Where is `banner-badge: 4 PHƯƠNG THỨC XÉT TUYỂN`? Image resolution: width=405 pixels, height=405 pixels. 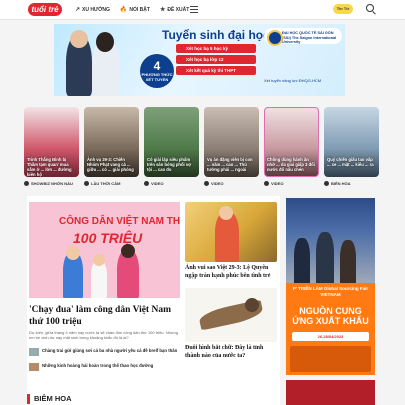 banner-badge: 4 PHƯƠNG THỨC XÉT TUYỂN is located at coordinates (157, 71).